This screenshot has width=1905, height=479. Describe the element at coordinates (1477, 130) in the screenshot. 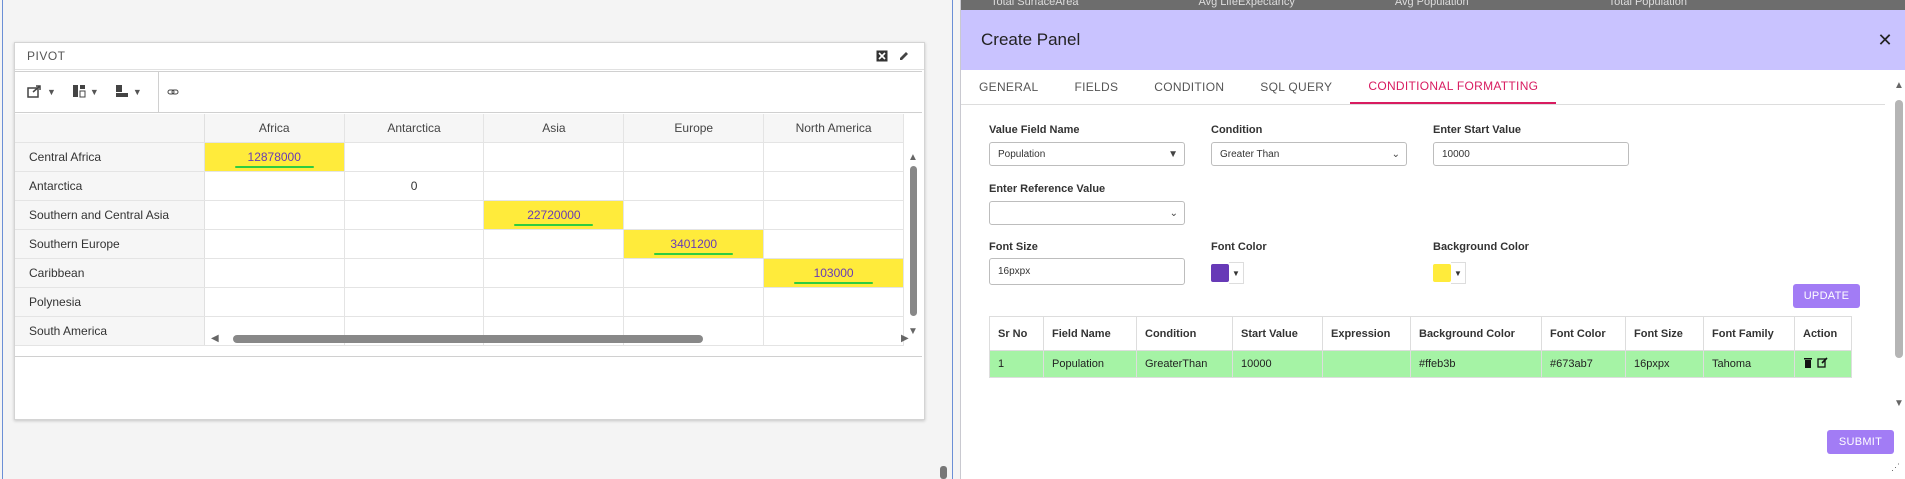

I see `start-value-label: Enter Start Value` at that location.